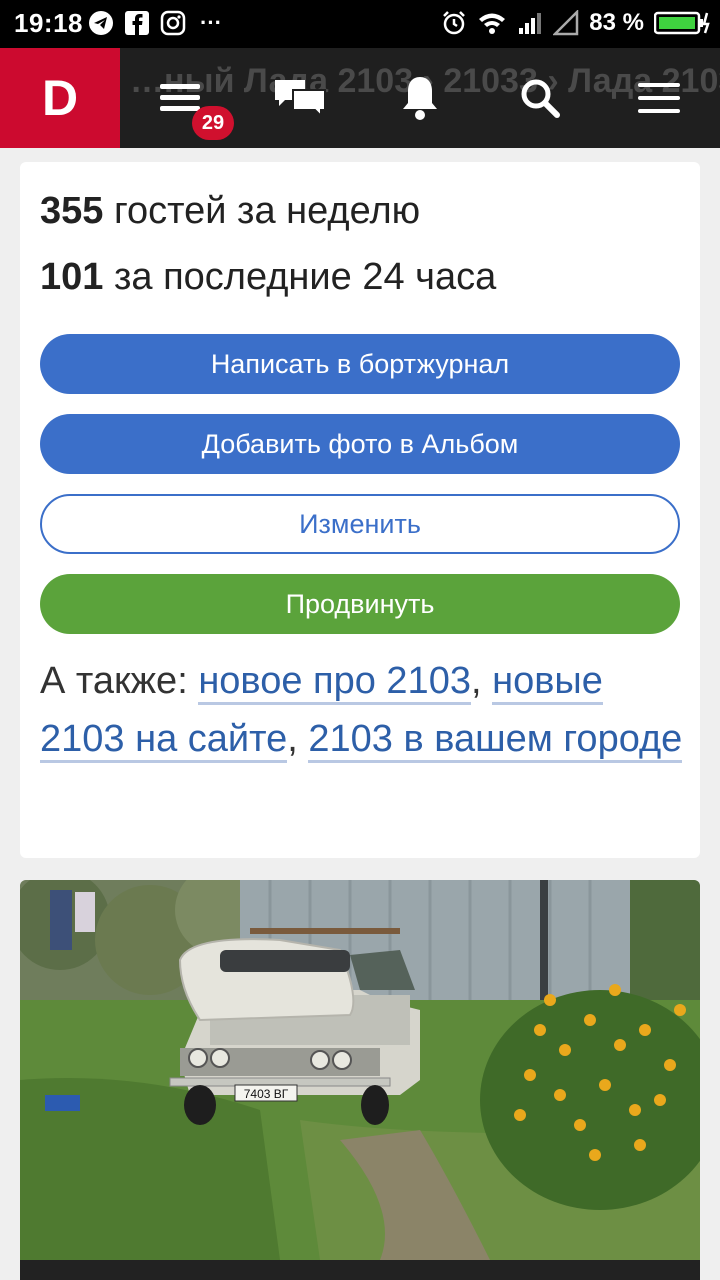  What do you see at coordinates (360, 604) in the screenshot?
I see `promote-button: Продвинуть` at bounding box center [360, 604].